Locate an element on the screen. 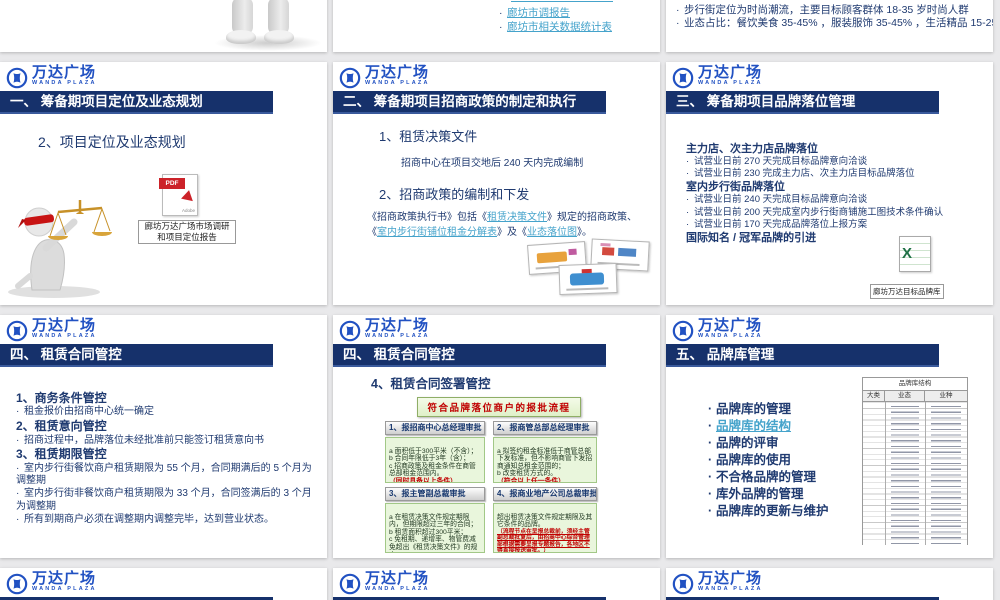 Image resolution: width=1000 pixels, height=600 pixels. pdf-caption: 廊坊万达广场市场调研 和项目定位报告 is located at coordinates (187, 232).